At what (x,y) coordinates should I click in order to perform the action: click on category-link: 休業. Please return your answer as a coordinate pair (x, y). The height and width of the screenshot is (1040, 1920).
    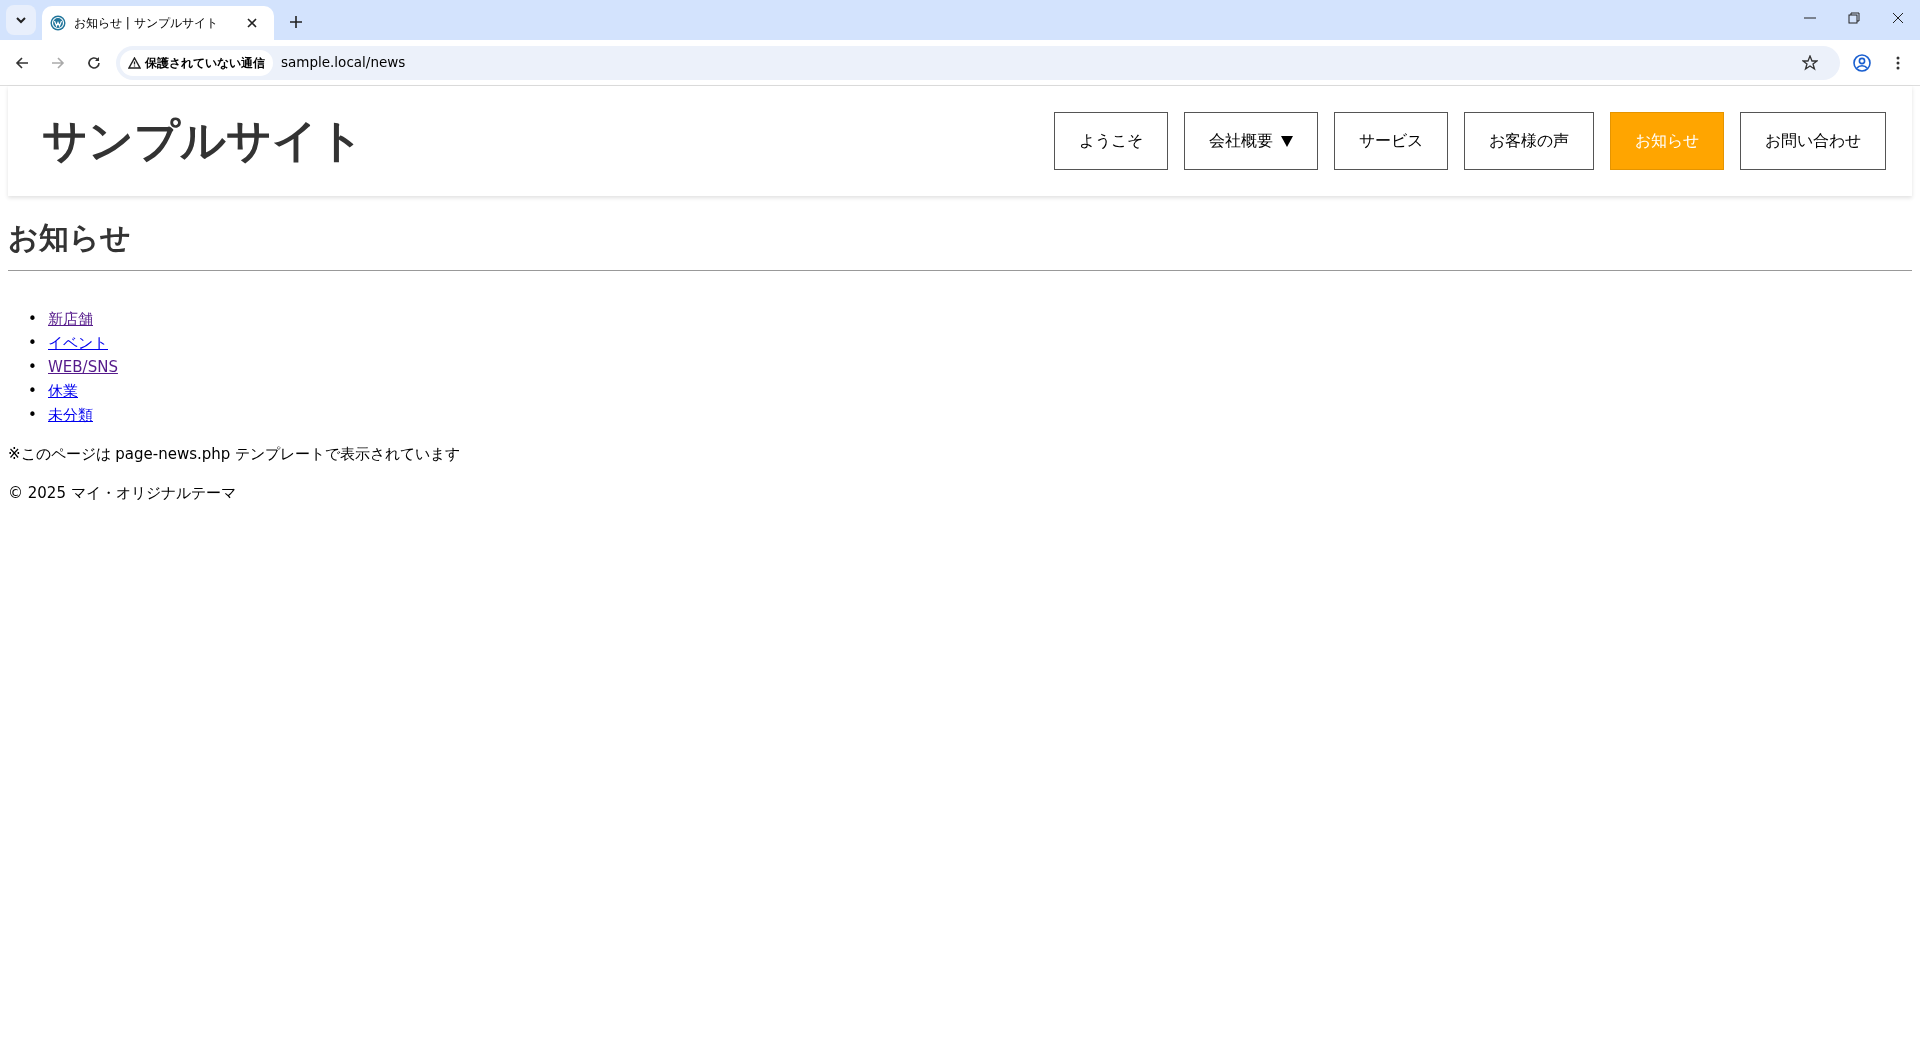
    Looking at the image, I should click on (63, 391).